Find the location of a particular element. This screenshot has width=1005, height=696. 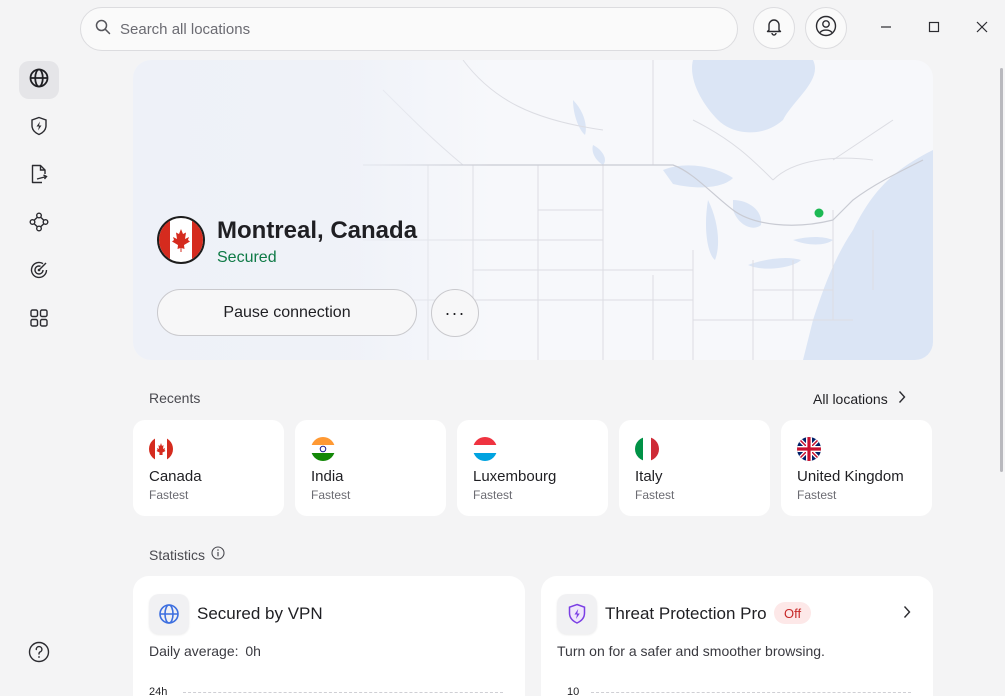

vpn-stats-card: Secured by VPN Daily average: 0h 24h is located at coordinates (329, 636).